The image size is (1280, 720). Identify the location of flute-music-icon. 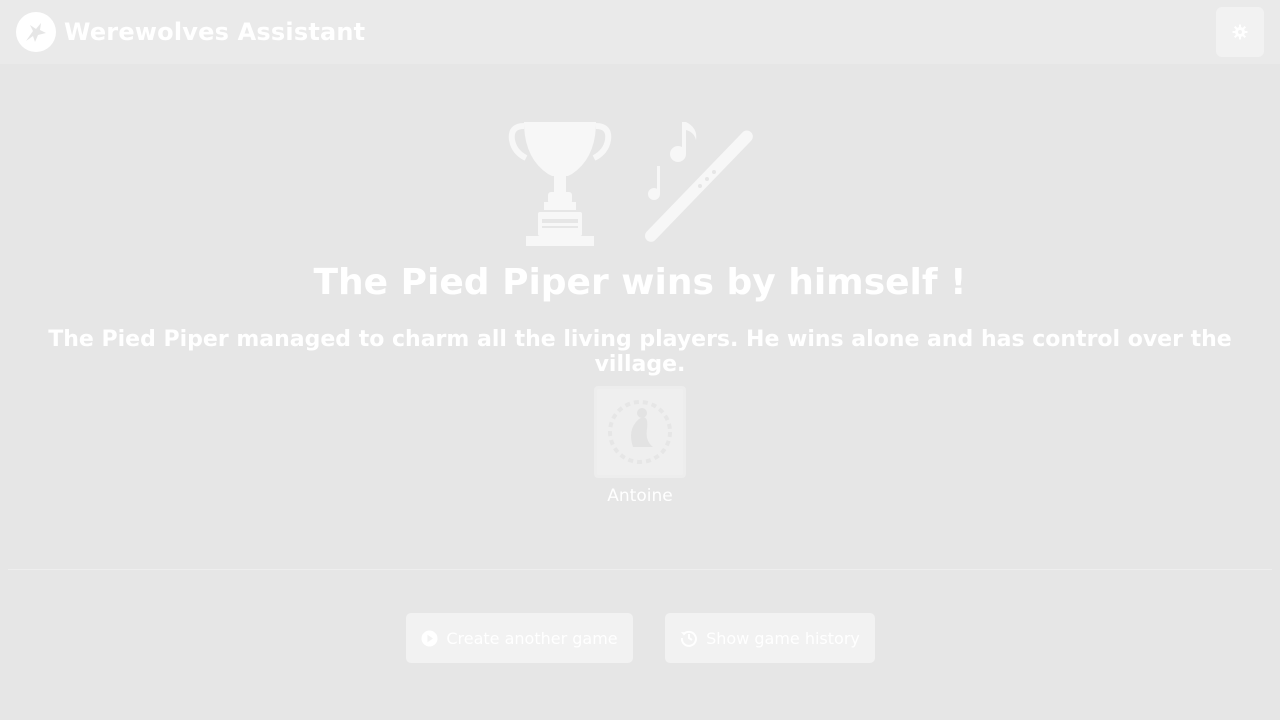
(698, 182).